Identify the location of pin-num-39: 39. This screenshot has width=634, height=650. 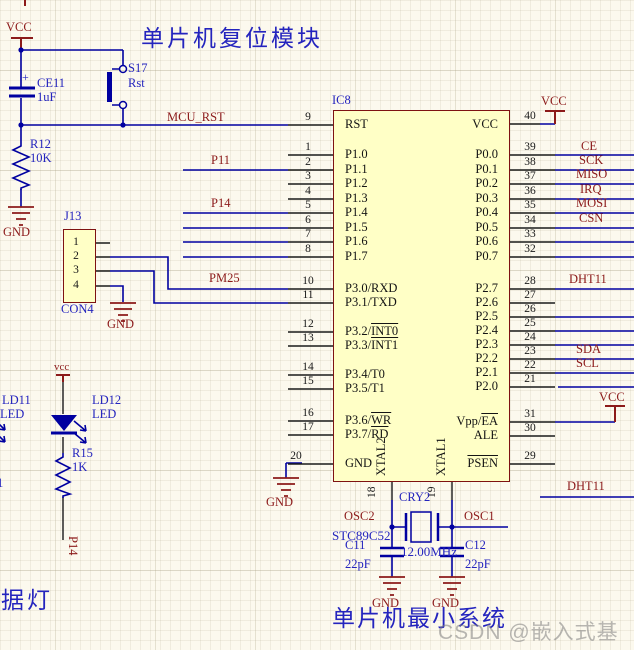
(530, 147).